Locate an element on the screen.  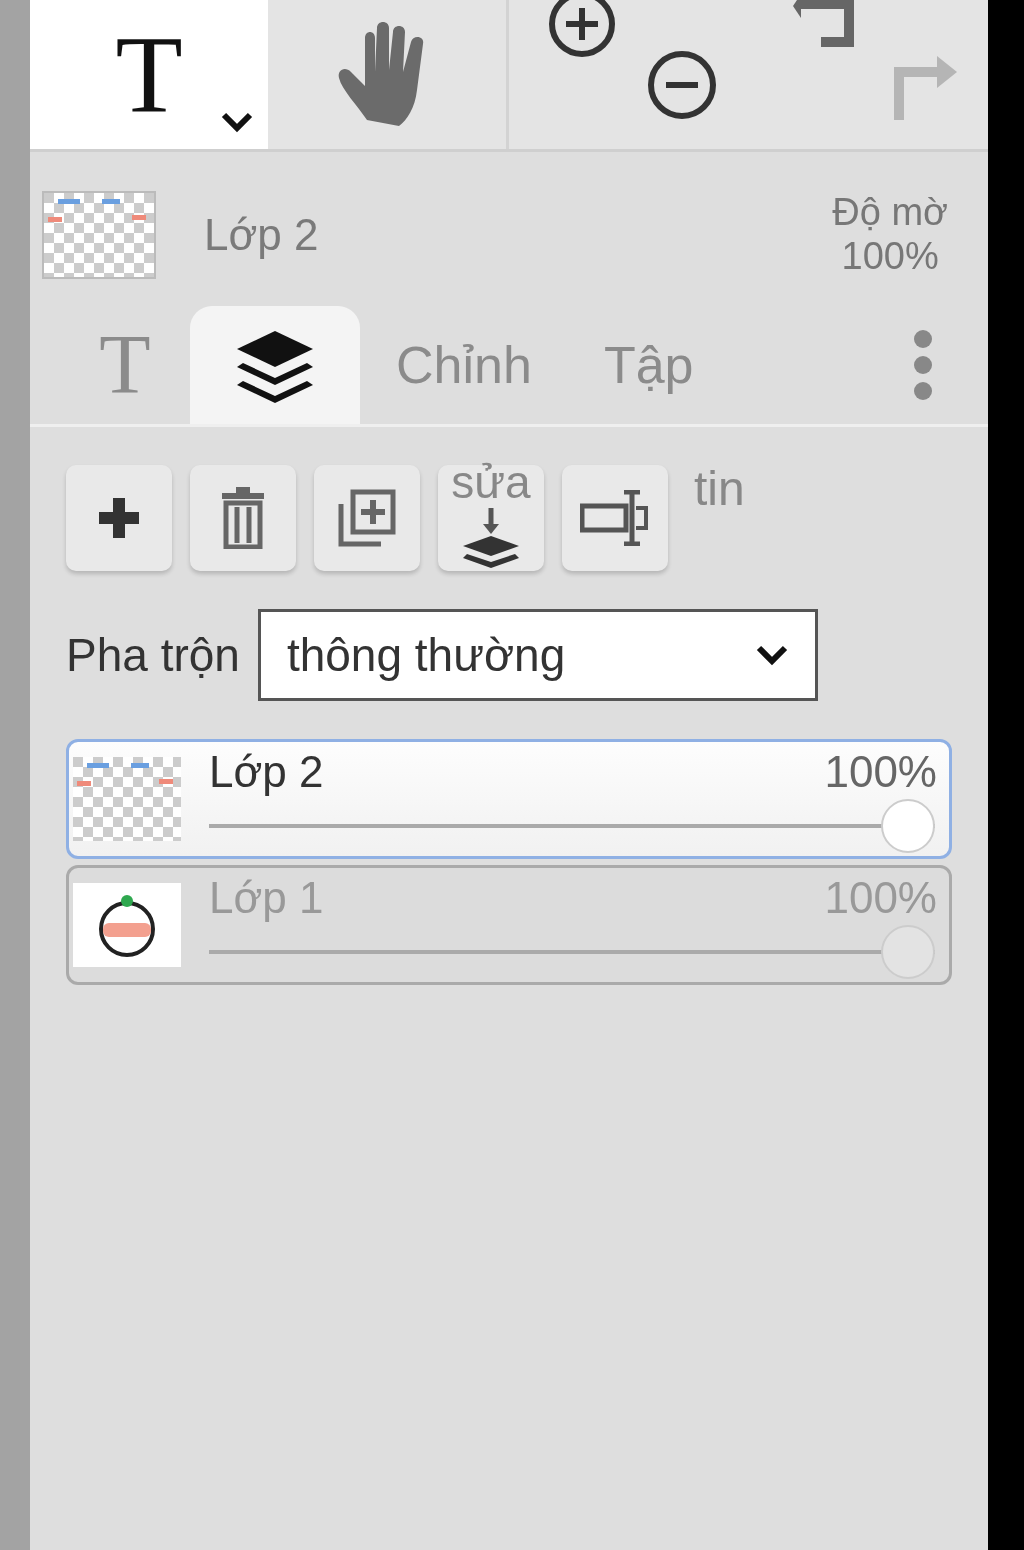
layer-name: Lớp 1 is located at coordinates (266, 898).